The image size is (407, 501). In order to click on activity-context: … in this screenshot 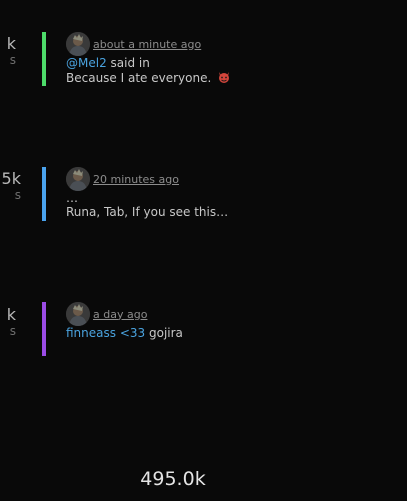, I will do `click(204, 198)`.